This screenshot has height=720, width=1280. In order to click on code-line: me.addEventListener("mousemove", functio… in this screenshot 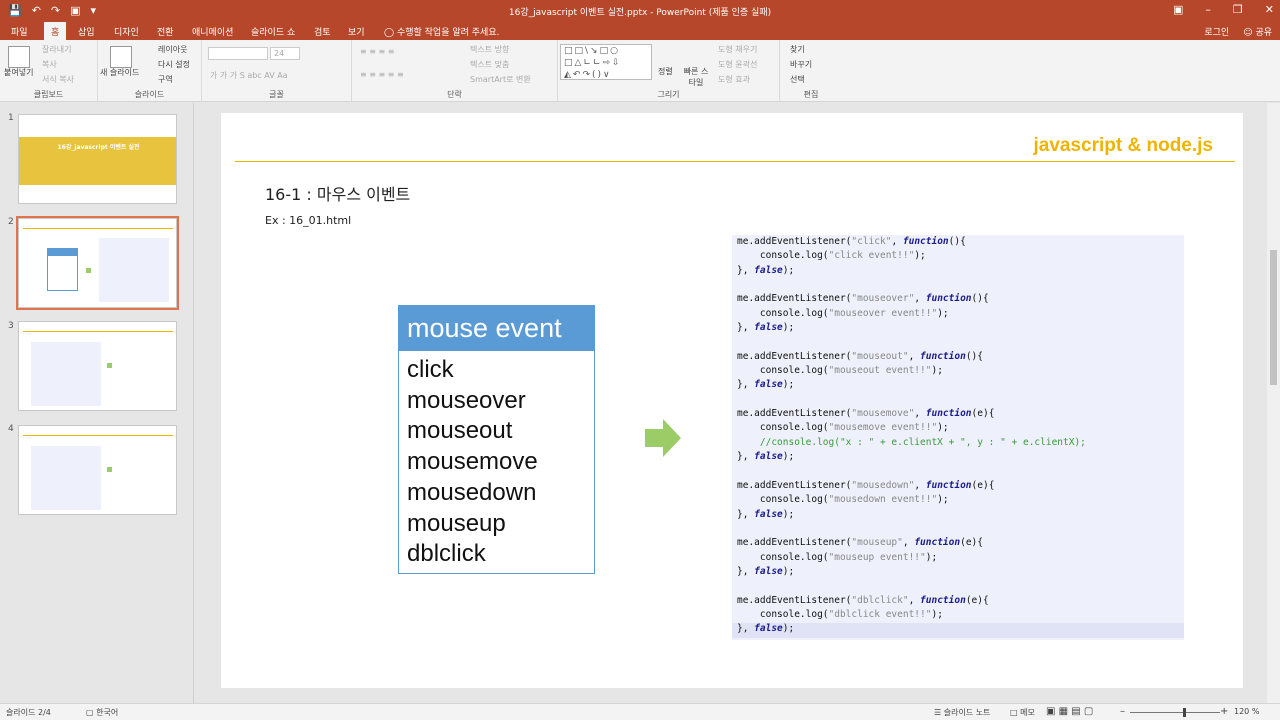, I will do `click(960, 415)`.